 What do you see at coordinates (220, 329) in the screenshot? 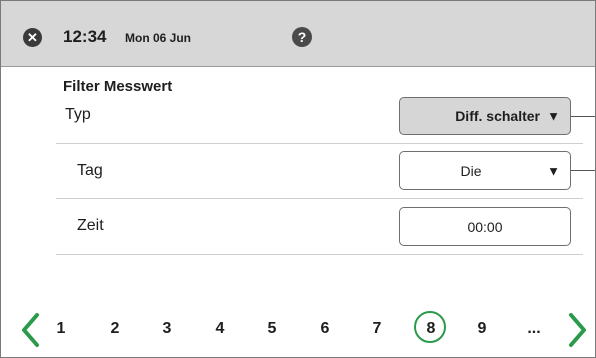
I see `page-4: 4` at bounding box center [220, 329].